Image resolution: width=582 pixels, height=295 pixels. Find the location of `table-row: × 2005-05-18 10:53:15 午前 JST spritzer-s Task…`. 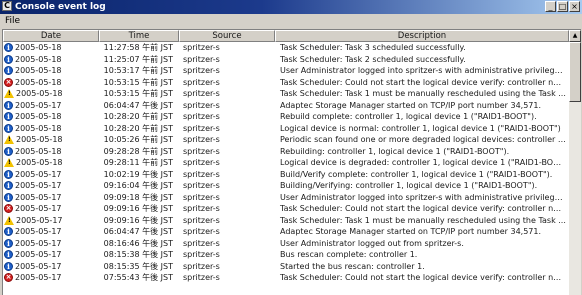

table-row: × 2005-05-18 10:53:15 午前 JST spritzer-s Task… is located at coordinates (284, 83).